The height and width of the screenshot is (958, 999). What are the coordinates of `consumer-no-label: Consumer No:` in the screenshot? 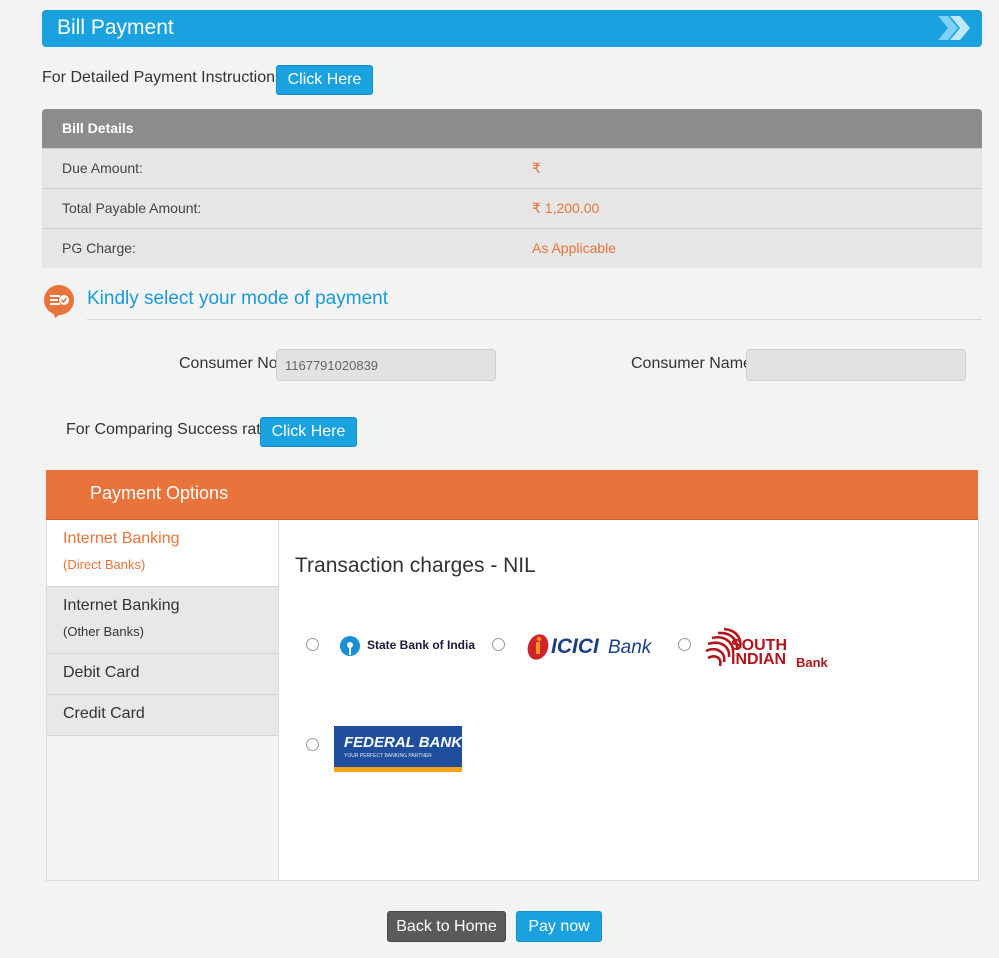 It's located at (231, 363).